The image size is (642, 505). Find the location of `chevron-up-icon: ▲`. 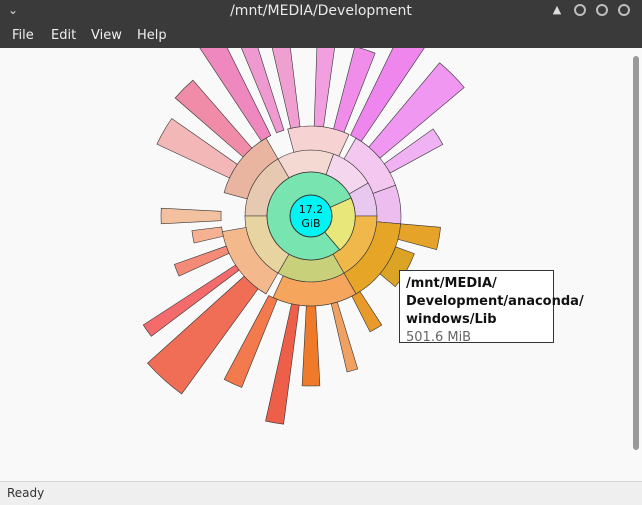

chevron-up-icon: ▲ is located at coordinates (557, 10).